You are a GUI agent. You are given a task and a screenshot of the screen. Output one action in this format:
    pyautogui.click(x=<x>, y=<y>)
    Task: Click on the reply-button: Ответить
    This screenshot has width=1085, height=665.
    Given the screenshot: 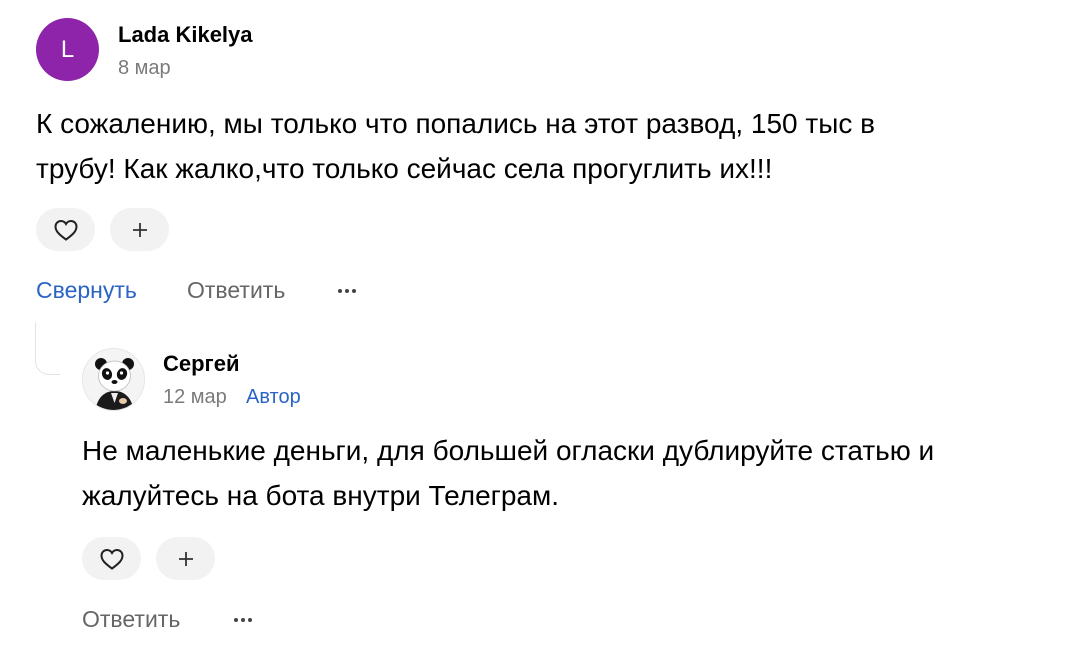 What is the action you would take?
    pyautogui.click(x=236, y=290)
    